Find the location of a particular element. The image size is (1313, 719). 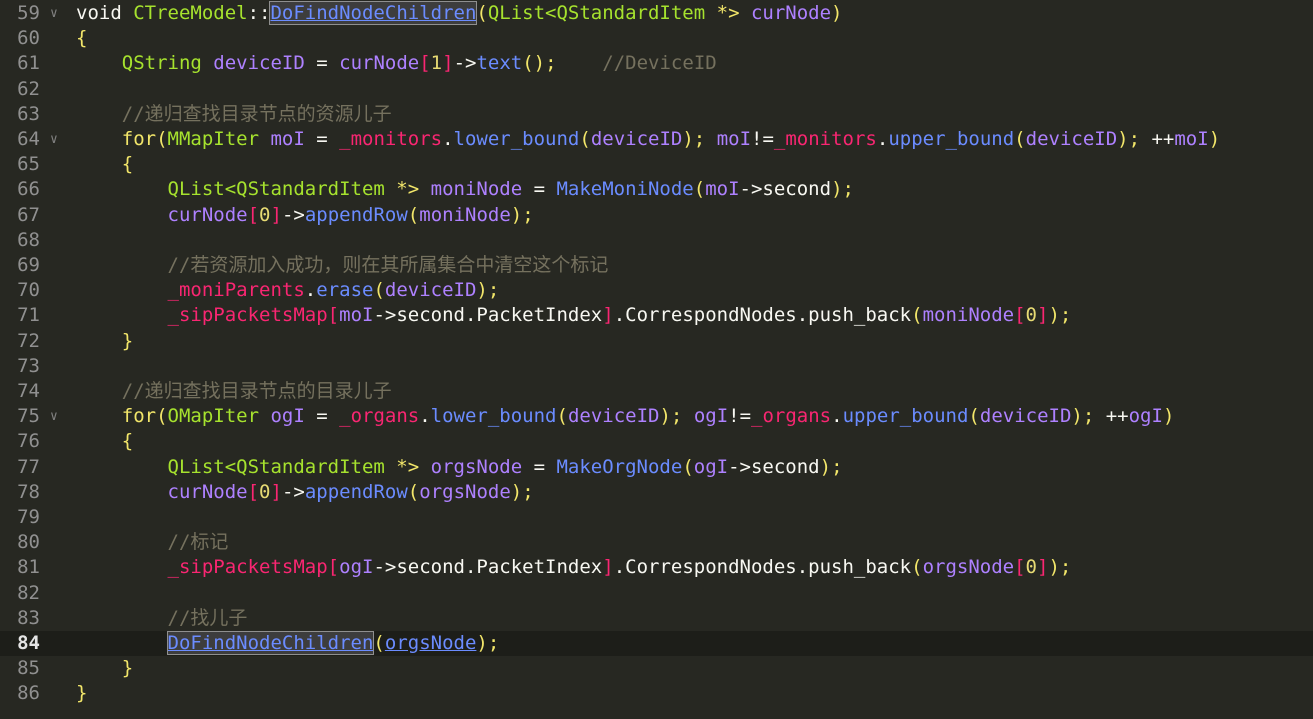

code-line: 84 DoFindNodeChildren(orgsNode); is located at coordinates (656, 643).